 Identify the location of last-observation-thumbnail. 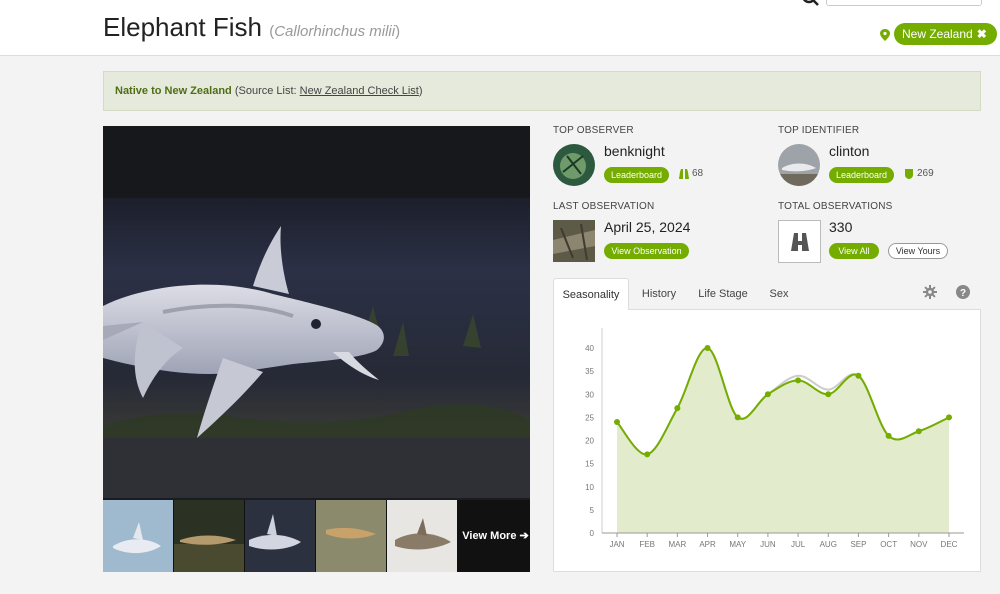
(574, 241).